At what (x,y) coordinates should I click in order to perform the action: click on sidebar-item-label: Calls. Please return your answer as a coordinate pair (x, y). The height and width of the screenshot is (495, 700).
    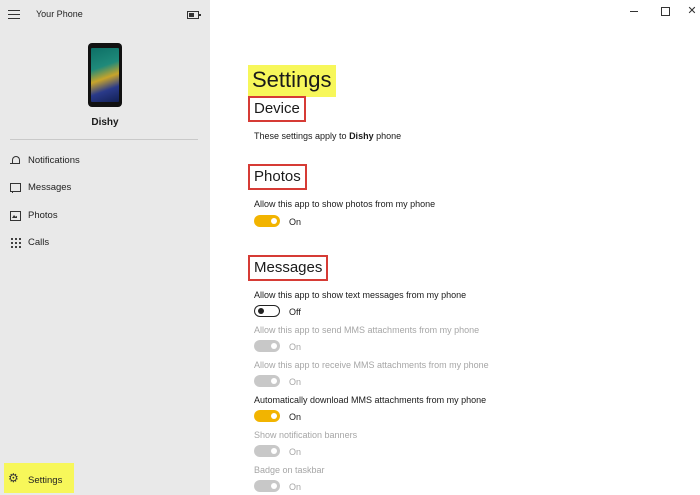
    Looking at the image, I should click on (39, 242).